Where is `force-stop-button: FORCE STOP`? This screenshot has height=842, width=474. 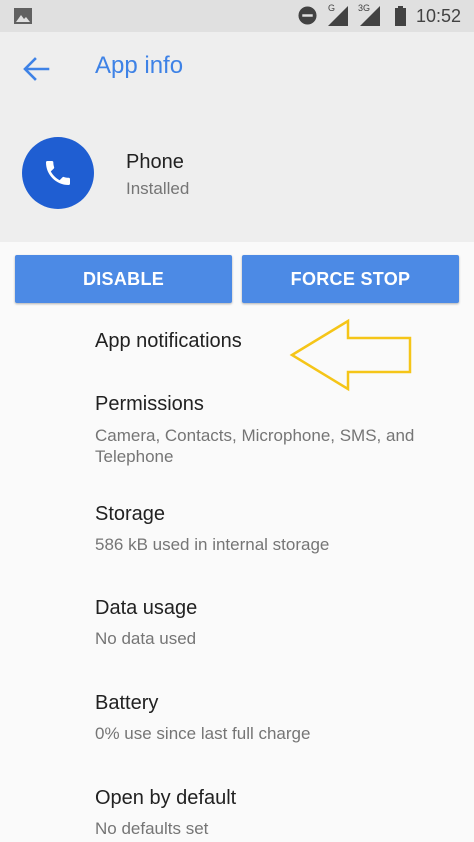 force-stop-button: FORCE STOP is located at coordinates (350, 279).